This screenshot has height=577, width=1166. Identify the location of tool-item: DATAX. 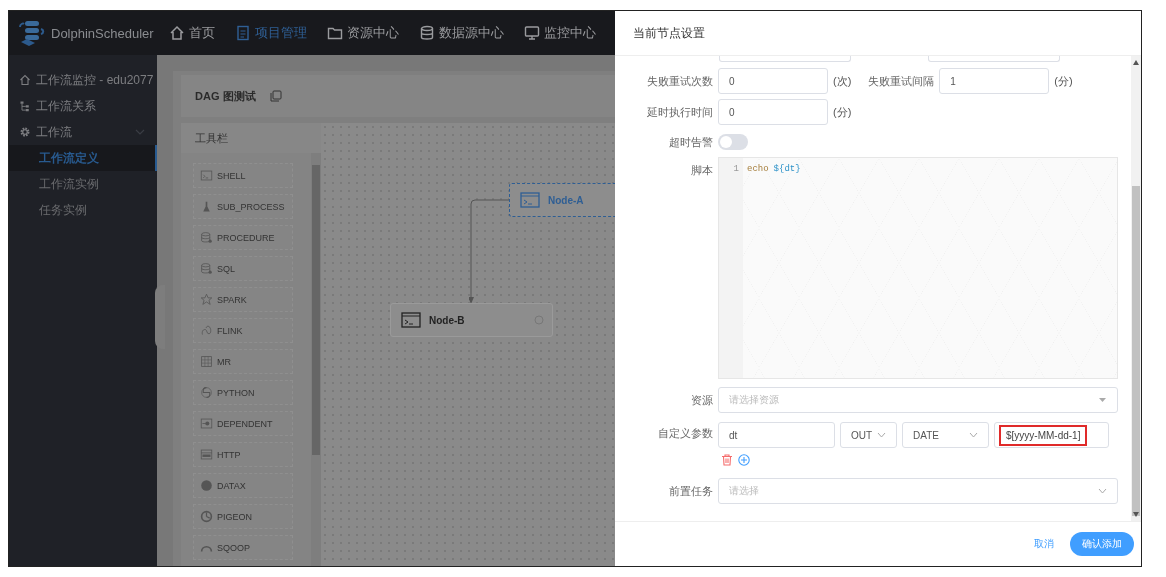
(243, 485).